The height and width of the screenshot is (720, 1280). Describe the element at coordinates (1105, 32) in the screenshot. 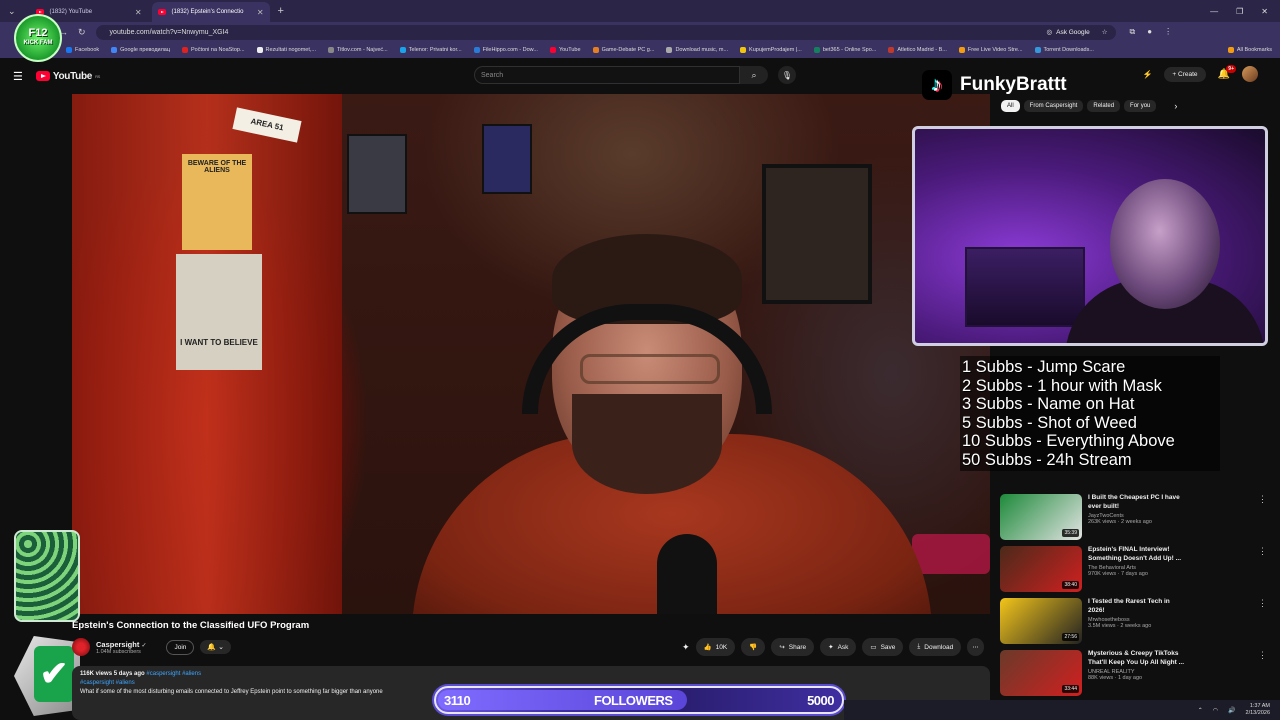

I see `star-icon: ☆` at that location.